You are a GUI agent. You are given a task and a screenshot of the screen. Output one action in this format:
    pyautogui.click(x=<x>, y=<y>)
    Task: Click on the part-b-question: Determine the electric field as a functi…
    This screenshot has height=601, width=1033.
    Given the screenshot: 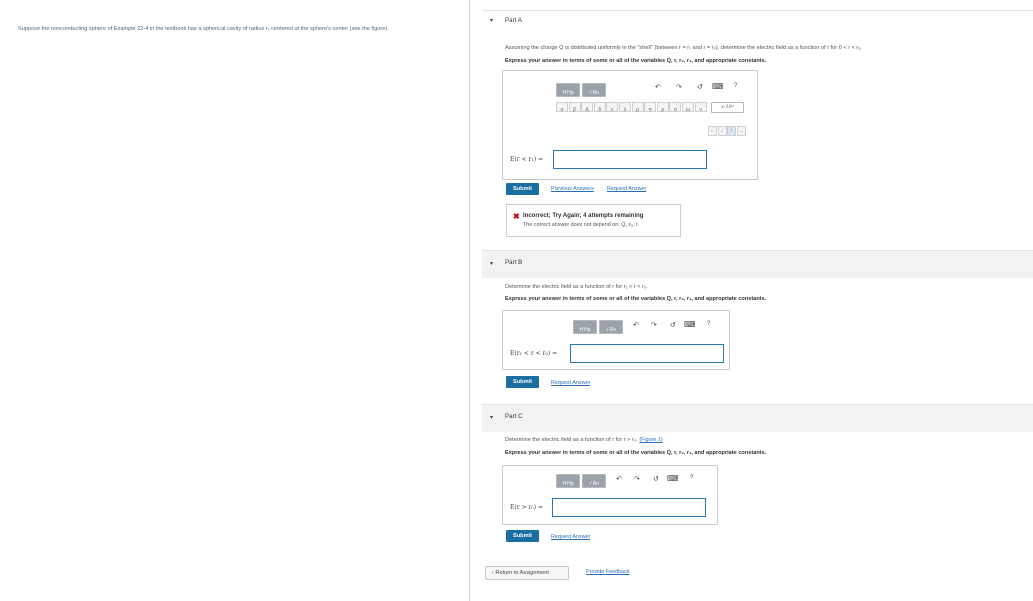 What is the action you would take?
    pyautogui.click(x=576, y=287)
    